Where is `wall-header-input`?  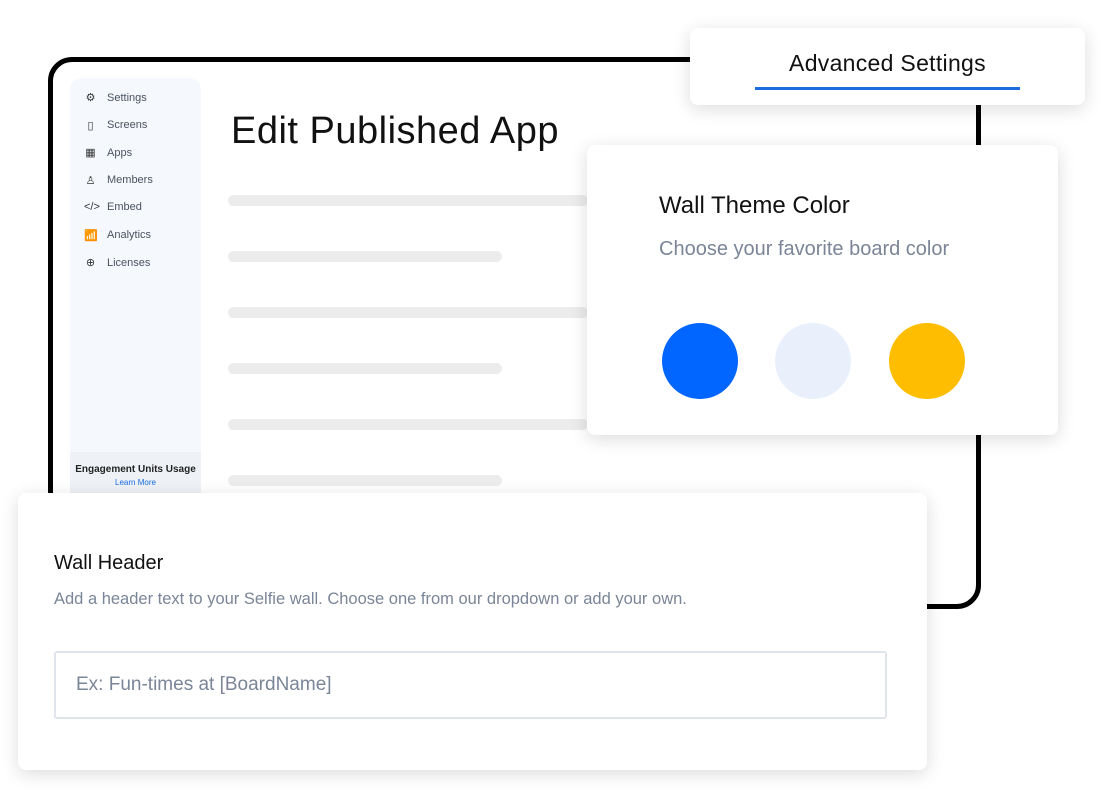 wall-header-input is located at coordinates (470, 685).